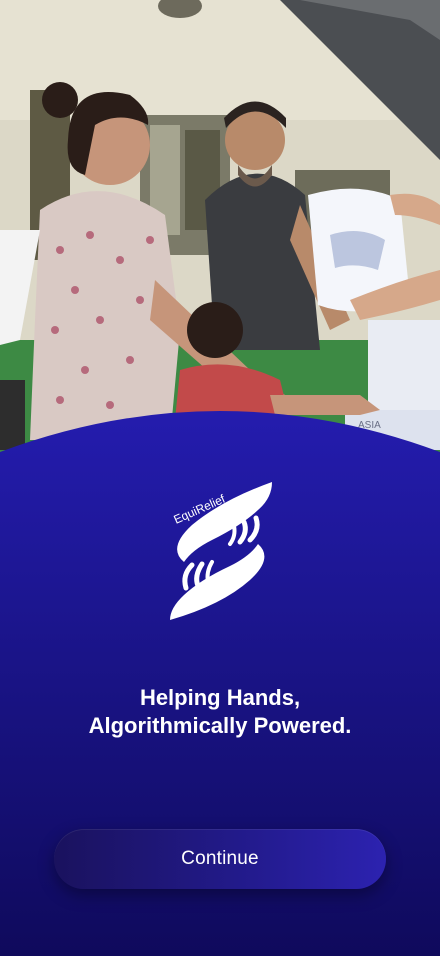 This screenshot has width=440, height=956. Describe the element at coordinates (220, 712) in the screenshot. I see `tagline: Helping Hands, Algorithmically Powered.` at that location.